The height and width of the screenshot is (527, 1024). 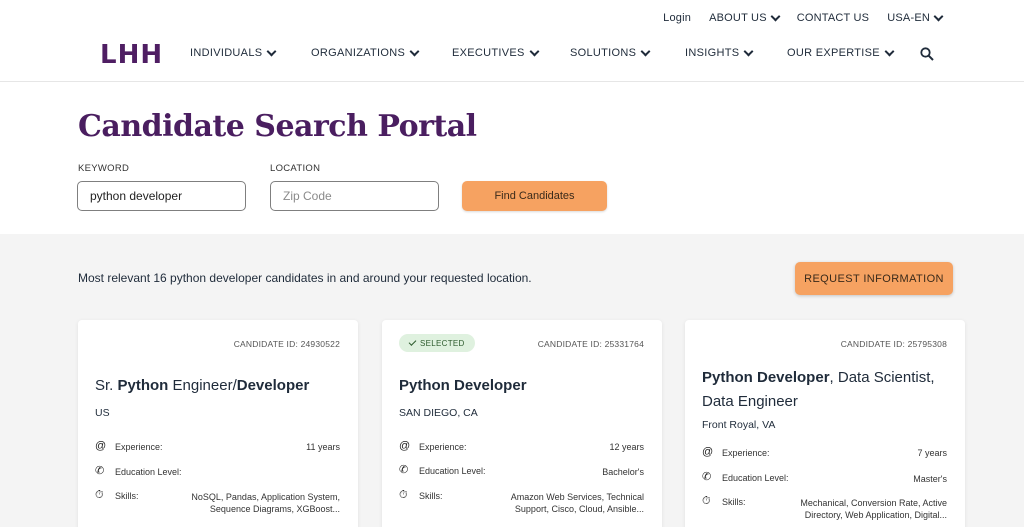 What do you see at coordinates (930, 479) in the screenshot?
I see `education-value: Master's` at bounding box center [930, 479].